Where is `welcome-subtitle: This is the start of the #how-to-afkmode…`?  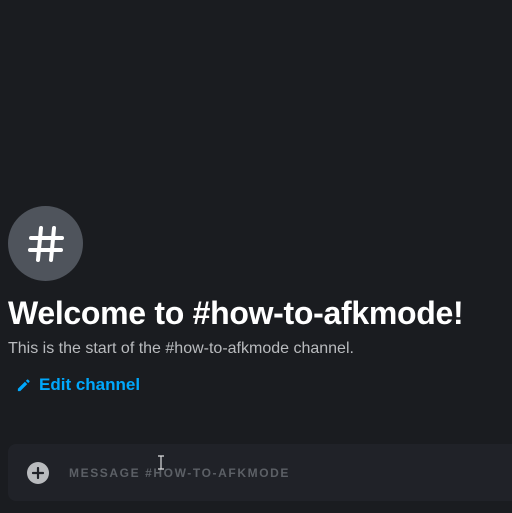
welcome-subtitle: This is the start of the #how-to-afkmode… is located at coordinates (181, 348).